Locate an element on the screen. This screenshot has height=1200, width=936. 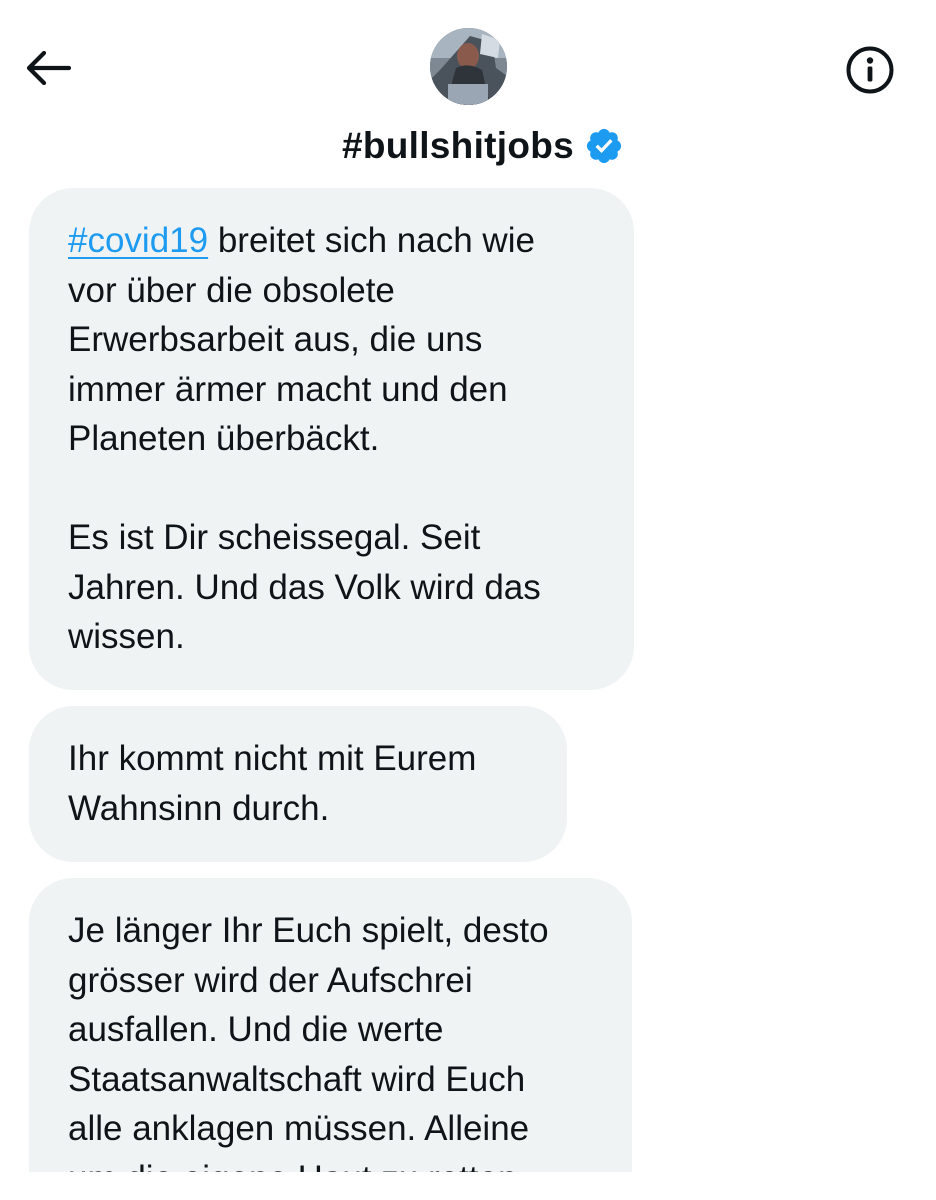
hashtag-link: #covid19 is located at coordinates (138, 240).